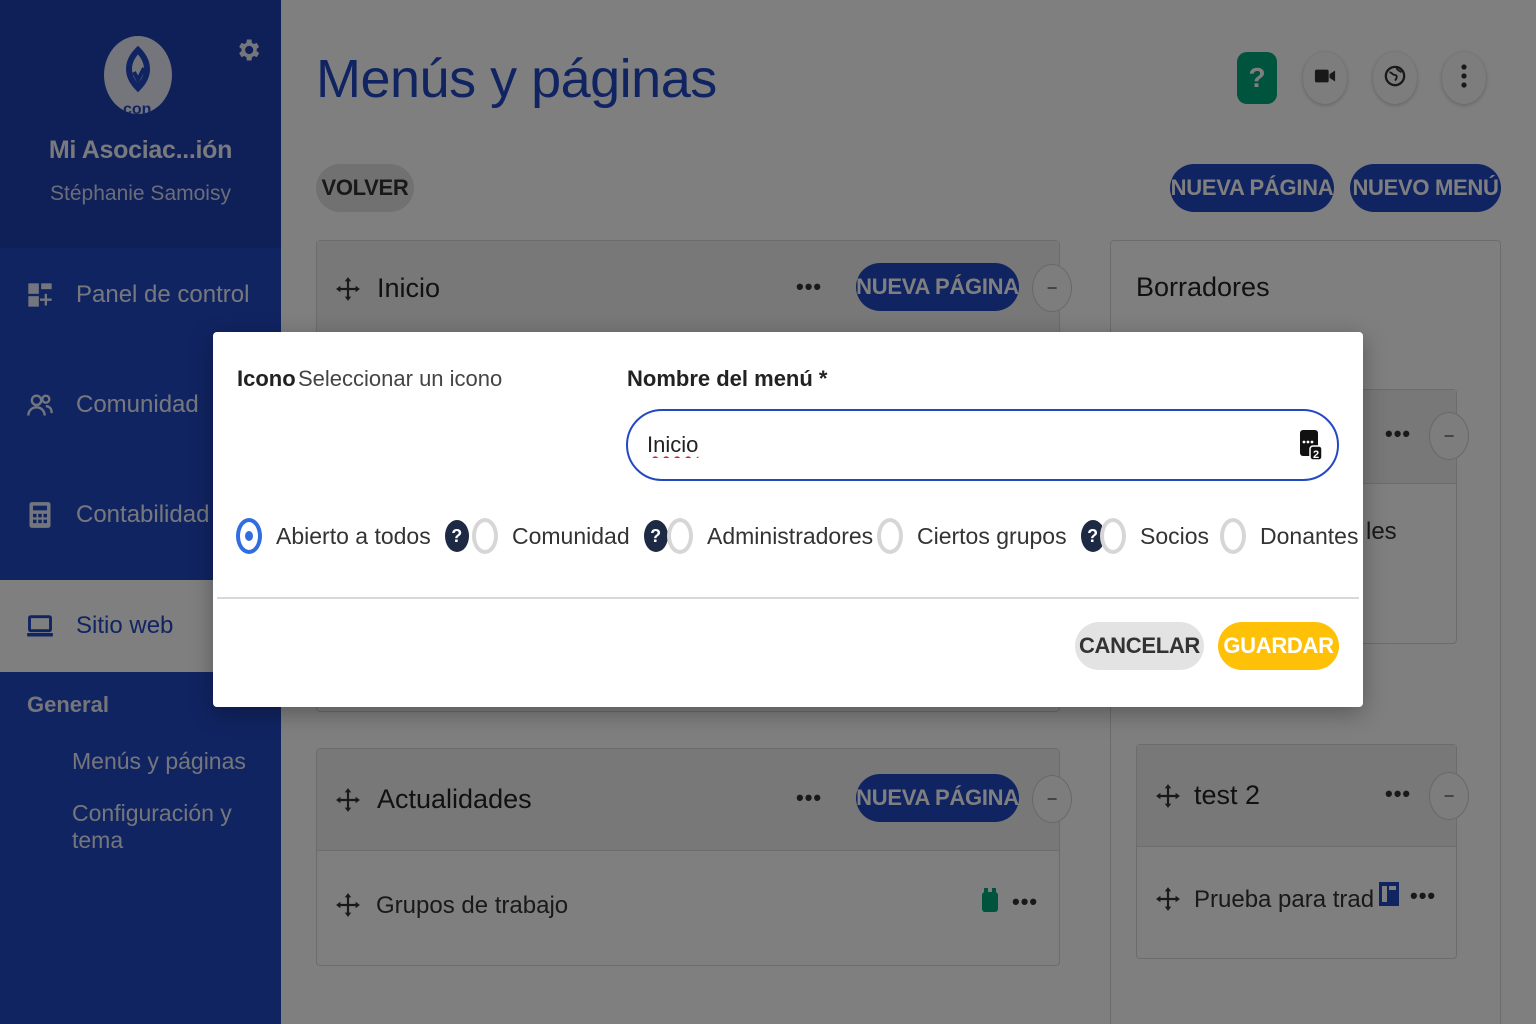 Image resolution: width=1536 pixels, height=1024 pixels. What do you see at coordinates (727, 378) in the screenshot?
I see `menu-name-label: Nombre del menú *` at bounding box center [727, 378].